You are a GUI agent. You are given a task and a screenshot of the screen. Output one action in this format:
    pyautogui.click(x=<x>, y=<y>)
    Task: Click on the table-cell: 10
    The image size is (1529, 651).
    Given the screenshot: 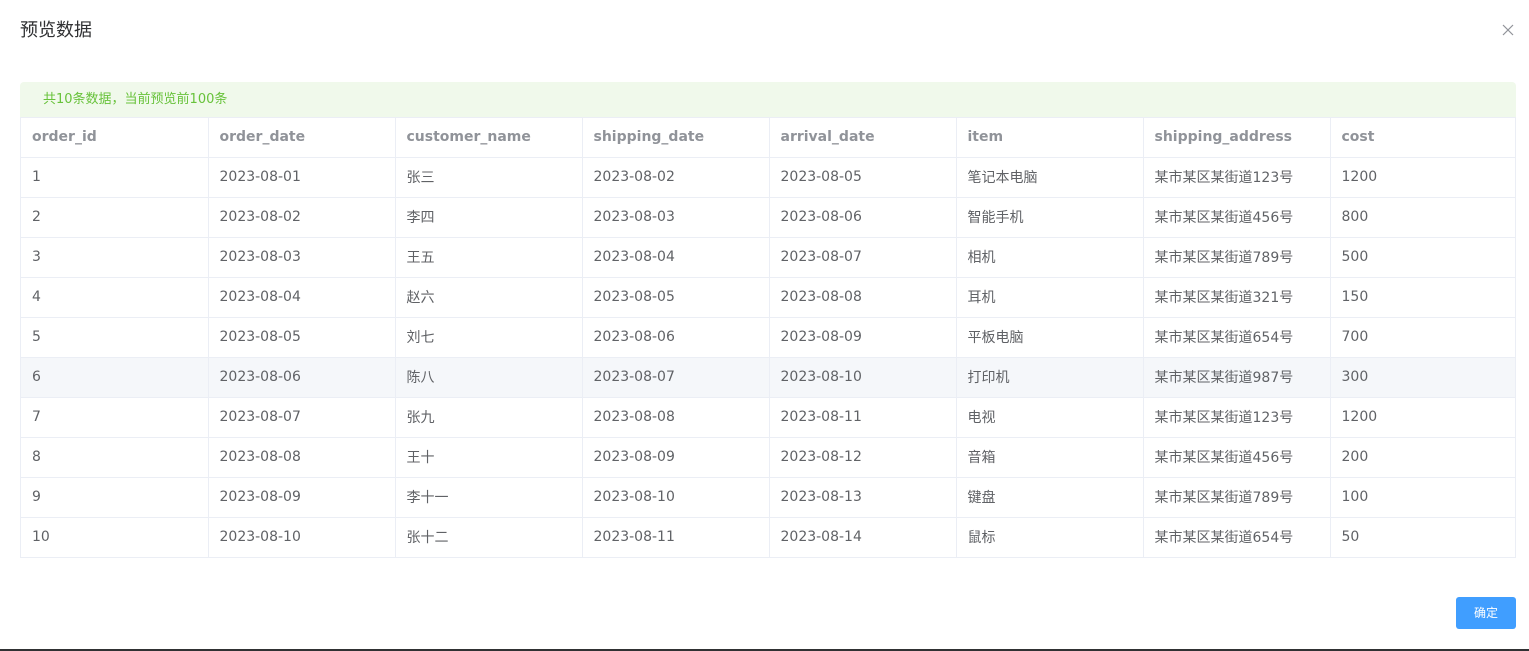 What is the action you would take?
    pyautogui.click(x=115, y=537)
    